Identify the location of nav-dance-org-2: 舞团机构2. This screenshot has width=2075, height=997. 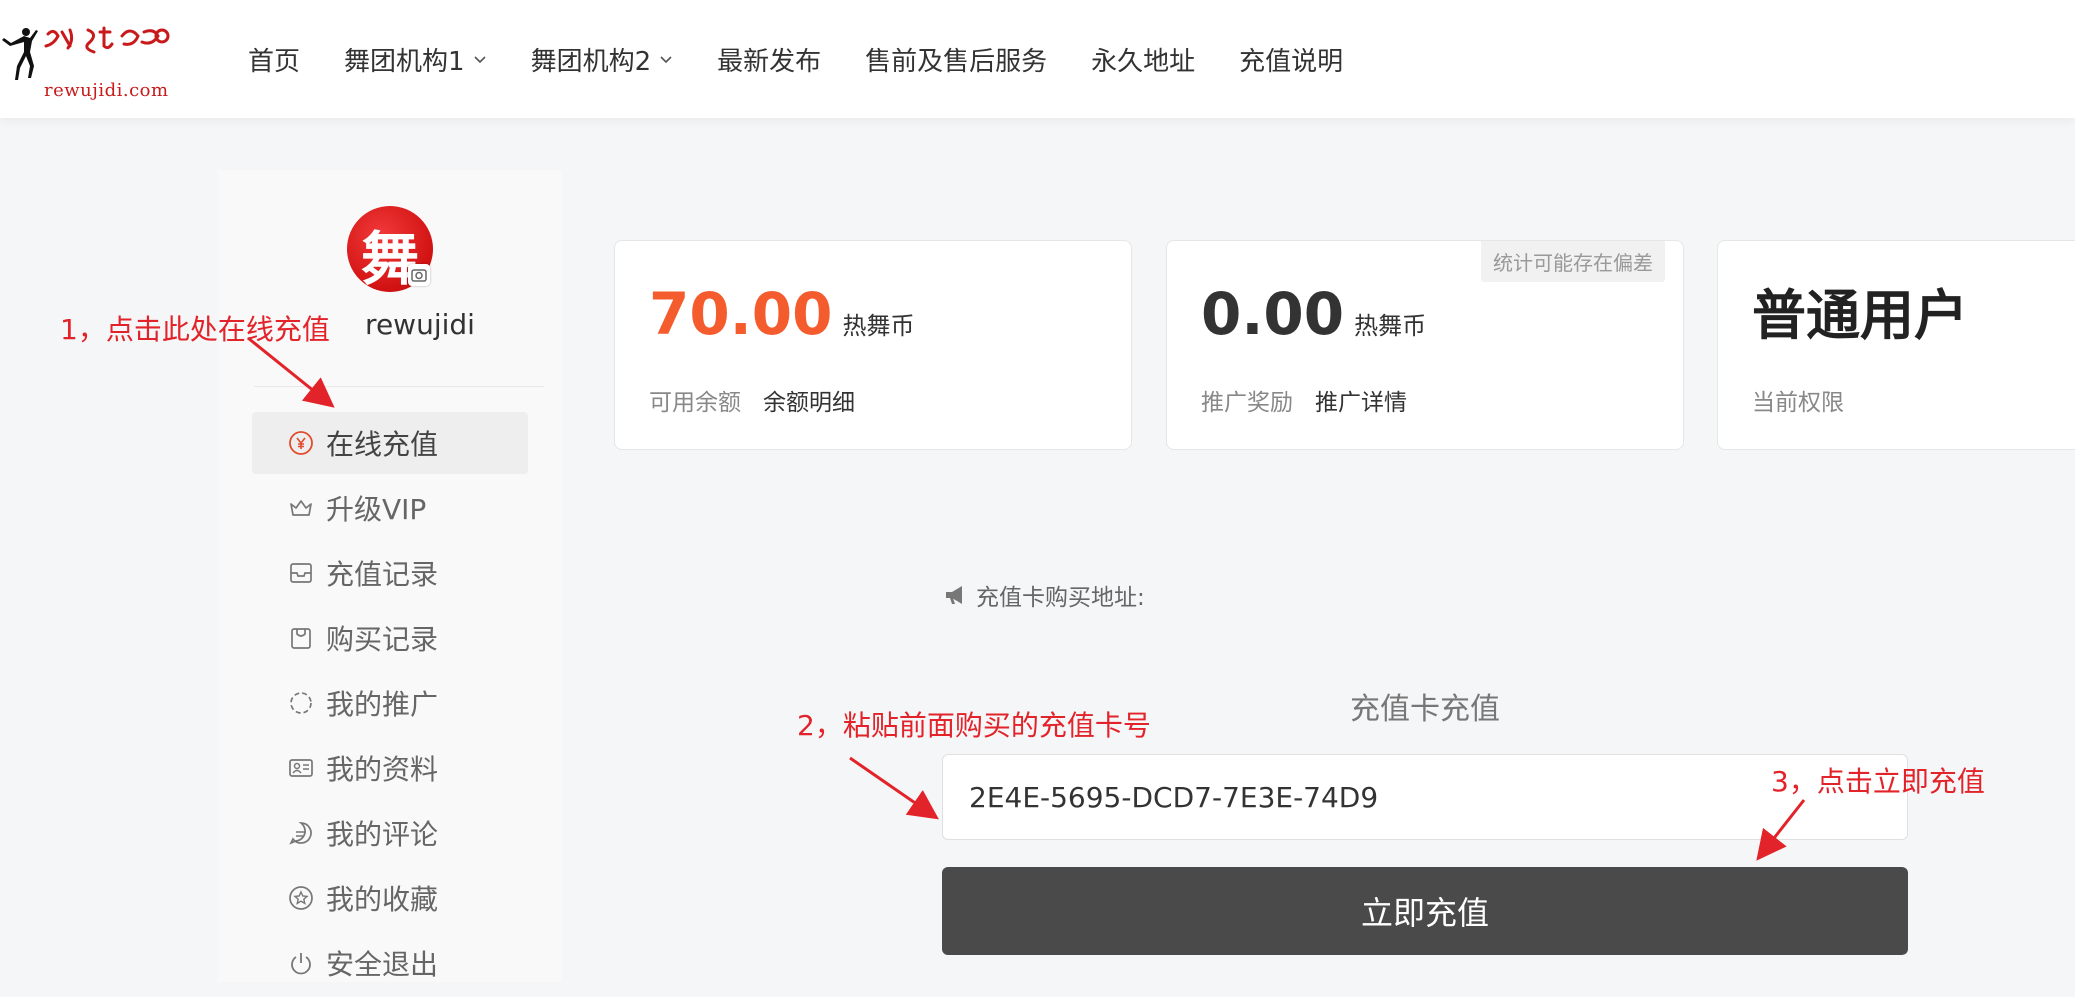
(602, 59).